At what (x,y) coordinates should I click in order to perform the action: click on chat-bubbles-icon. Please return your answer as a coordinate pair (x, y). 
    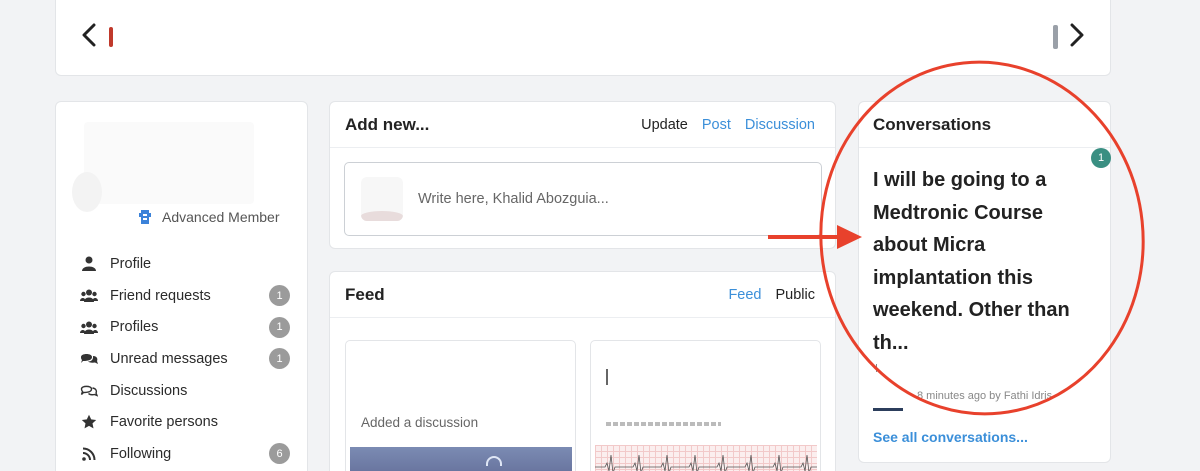
    Looking at the image, I should click on (89, 359).